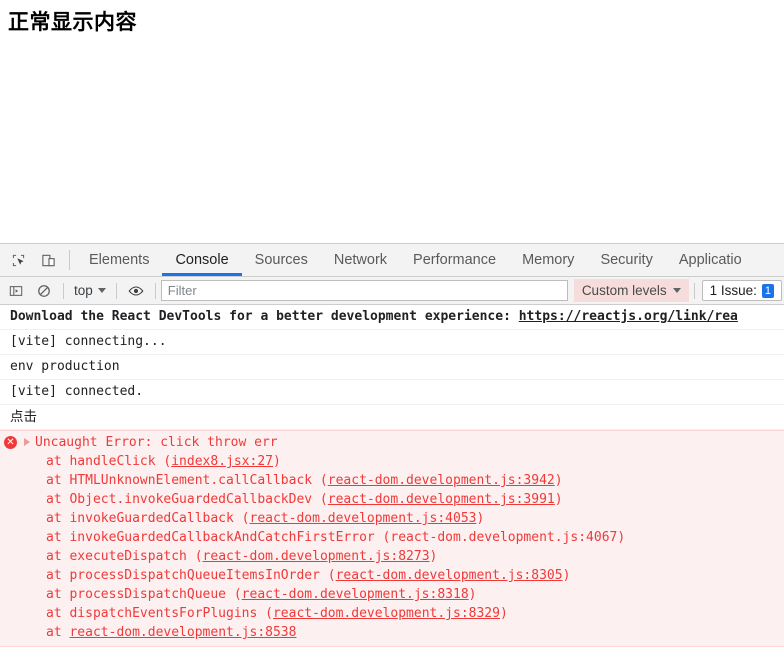  I want to click on frame-function: at processDispatchQueueItemsInOrder (, so click(191, 575).